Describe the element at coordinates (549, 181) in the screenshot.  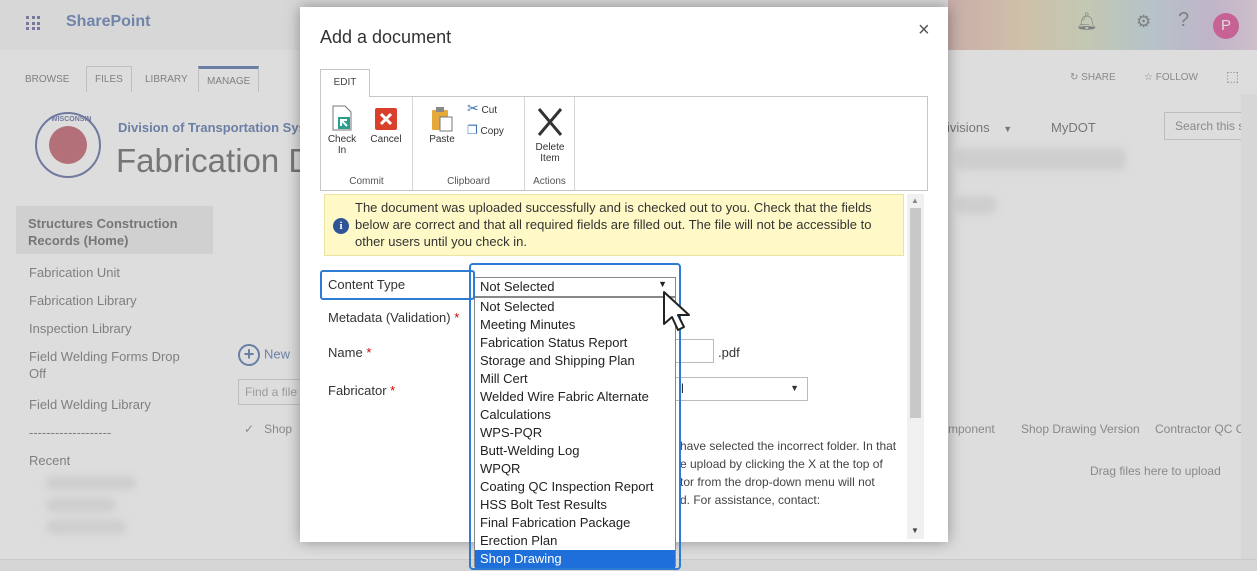
I see `group-label-actions: Actions` at that location.